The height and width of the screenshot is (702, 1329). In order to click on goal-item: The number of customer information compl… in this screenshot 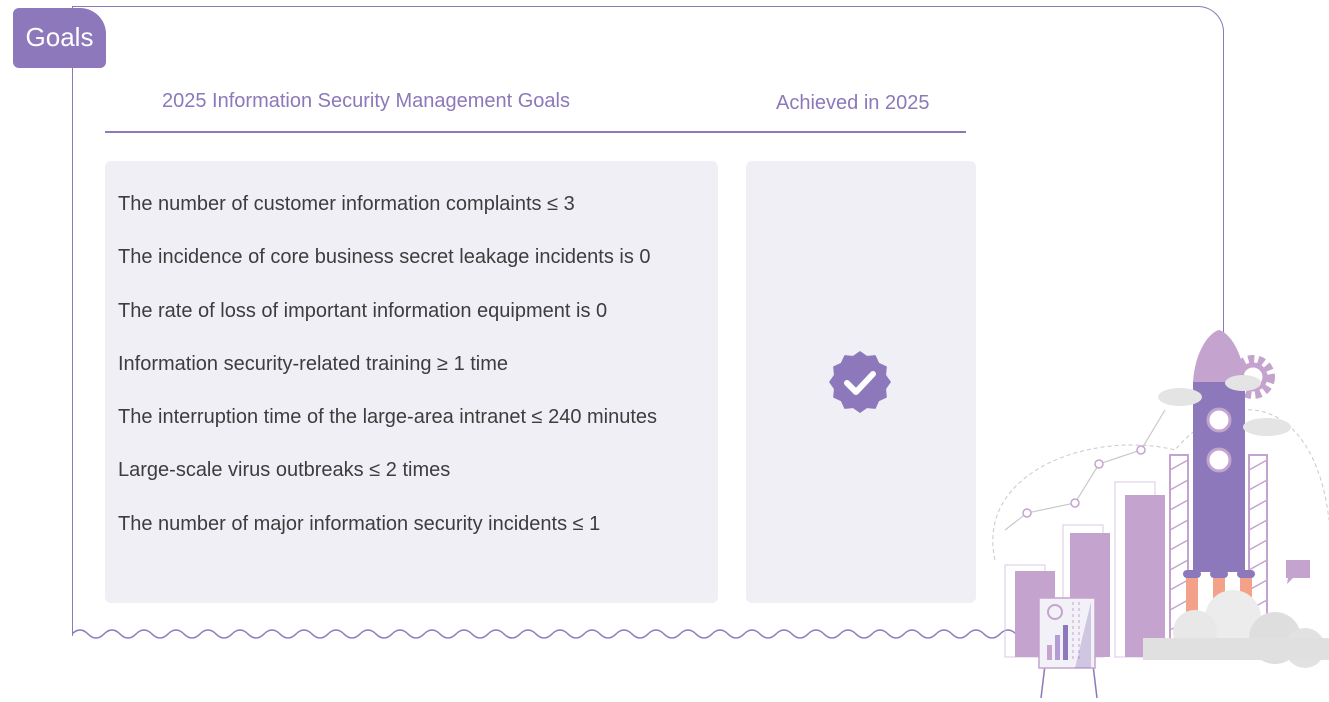, I will do `click(346, 204)`.